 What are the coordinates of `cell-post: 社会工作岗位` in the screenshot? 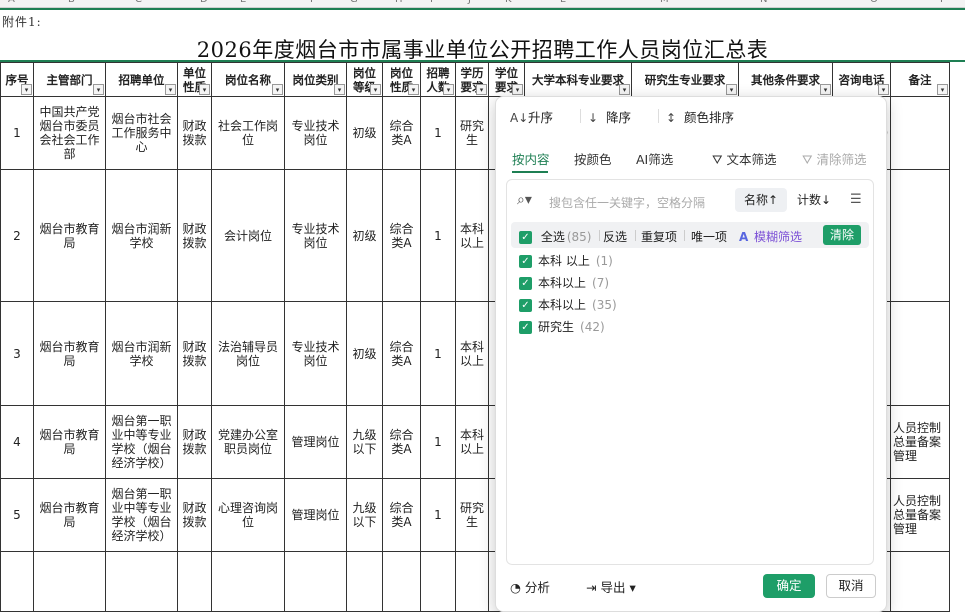 It's located at (248, 133).